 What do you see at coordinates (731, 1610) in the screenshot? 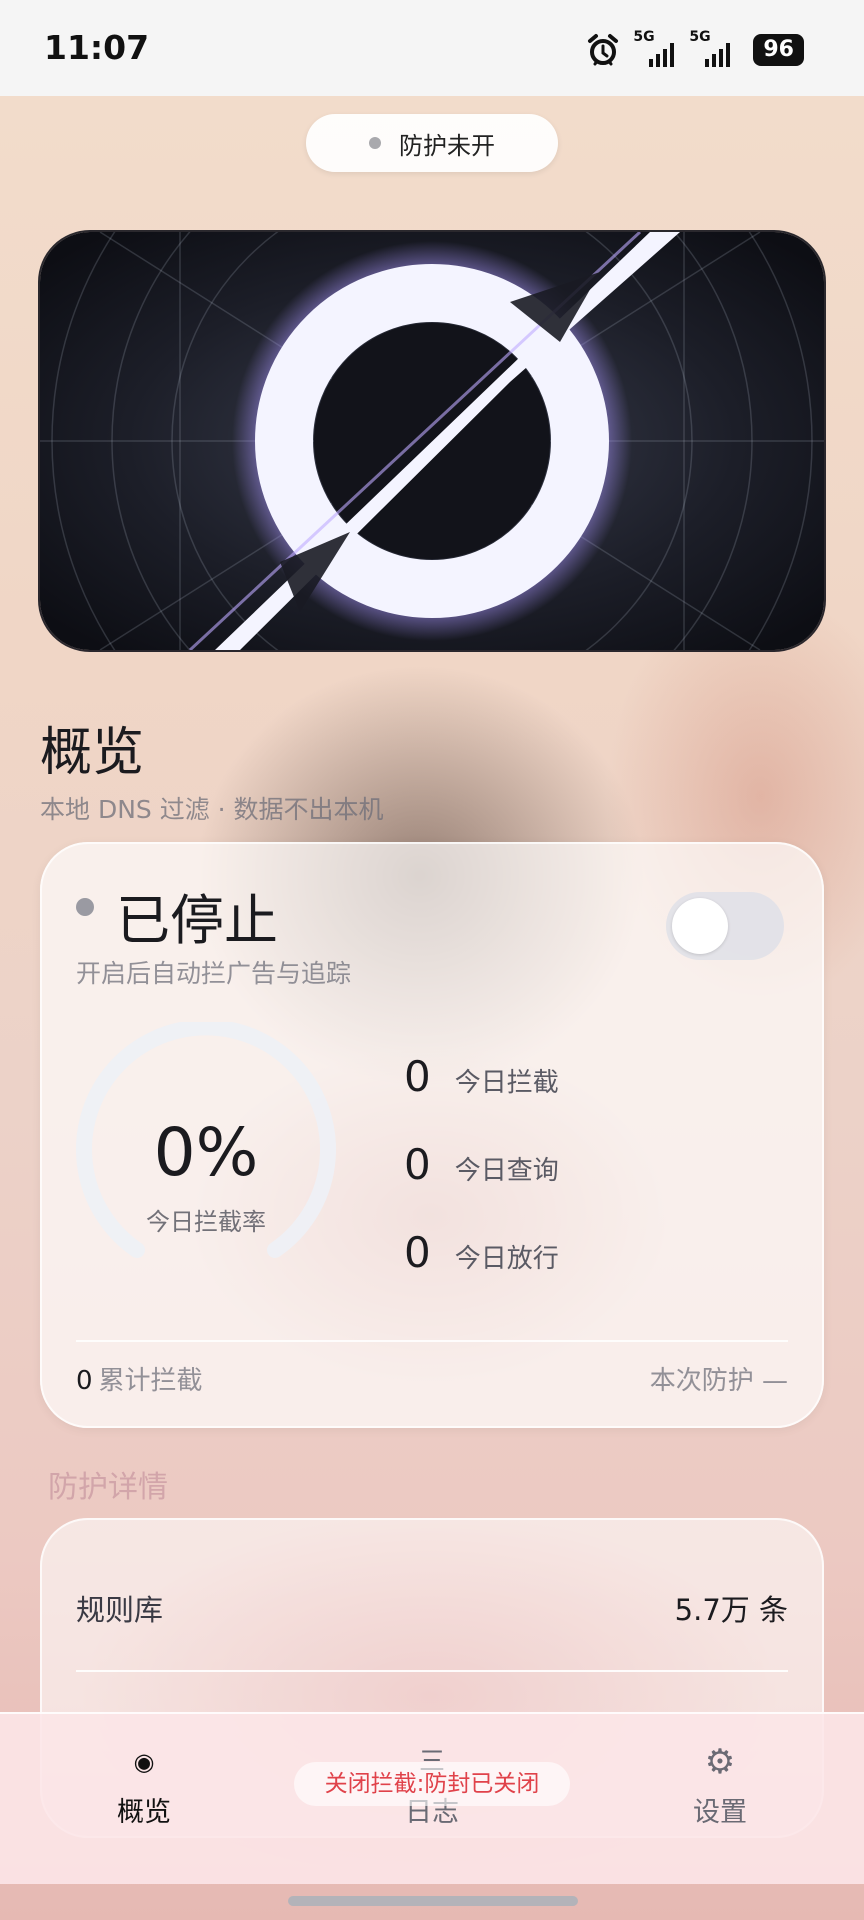
I see `detail-value: 5.7万 条` at bounding box center [731, 1610].